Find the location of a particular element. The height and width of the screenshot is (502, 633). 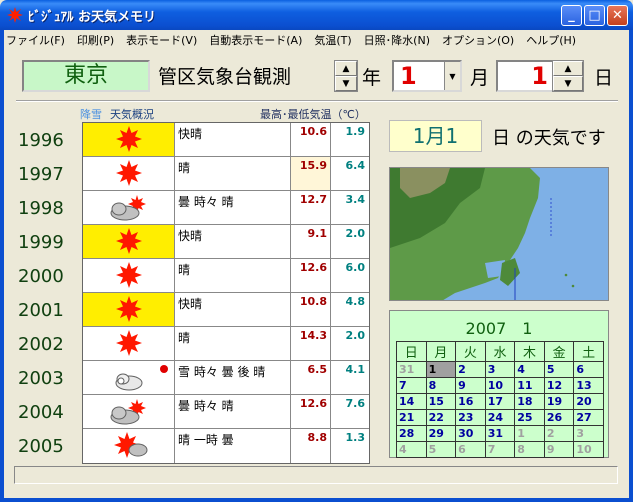

min-temp-cell: 2.0 is located at coordinates (355, 335).